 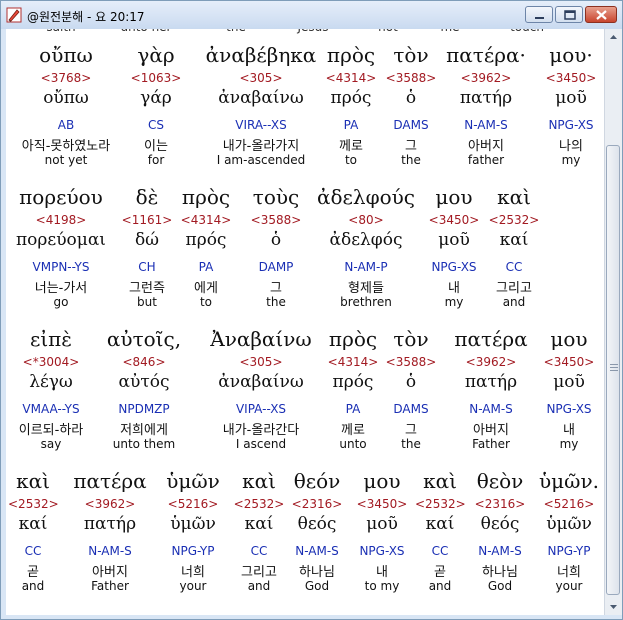 I want to click on korean-gloss: 내가-올라가지, so click(x=261, y=146).